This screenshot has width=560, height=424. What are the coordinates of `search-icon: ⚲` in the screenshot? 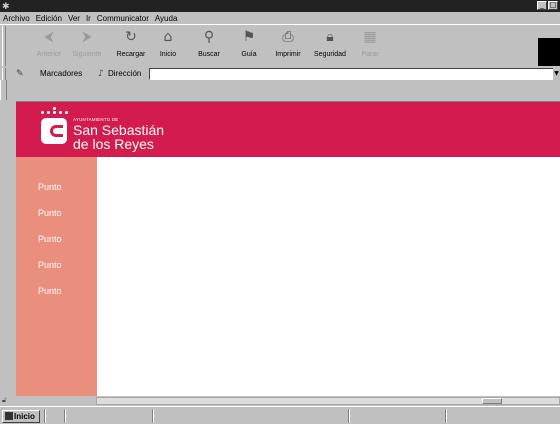 It's located at (209, 37).